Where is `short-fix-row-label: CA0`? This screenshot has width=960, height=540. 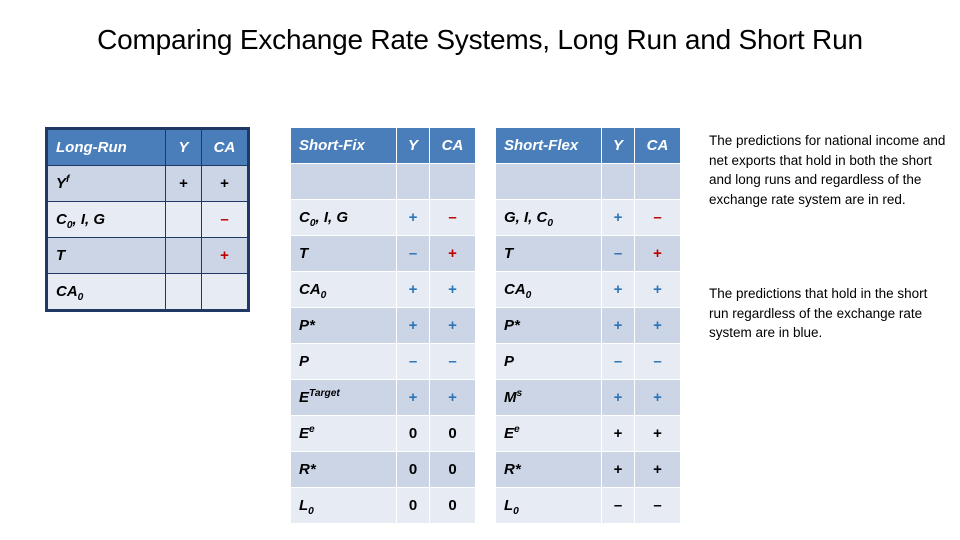
short-fix-row-label: CA0 is located at coordinates (343, 289).